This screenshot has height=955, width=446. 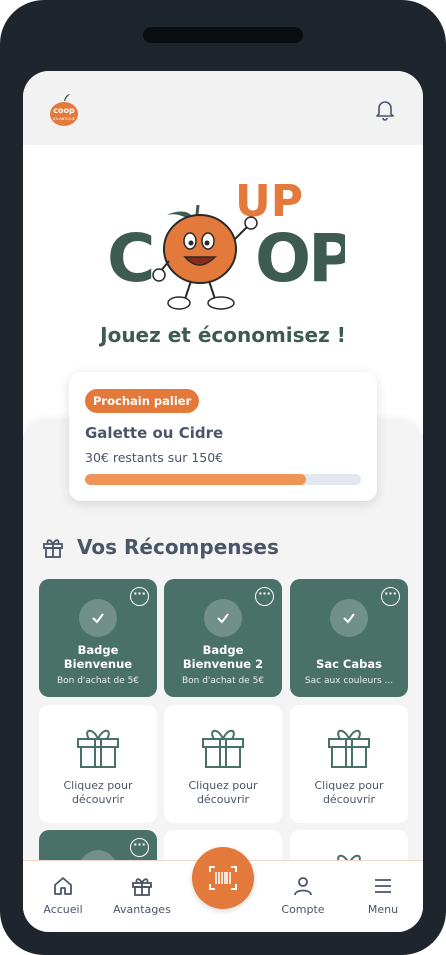 I want to click on next-tier-badge: Prochain palier, so click(x=142, y=401).